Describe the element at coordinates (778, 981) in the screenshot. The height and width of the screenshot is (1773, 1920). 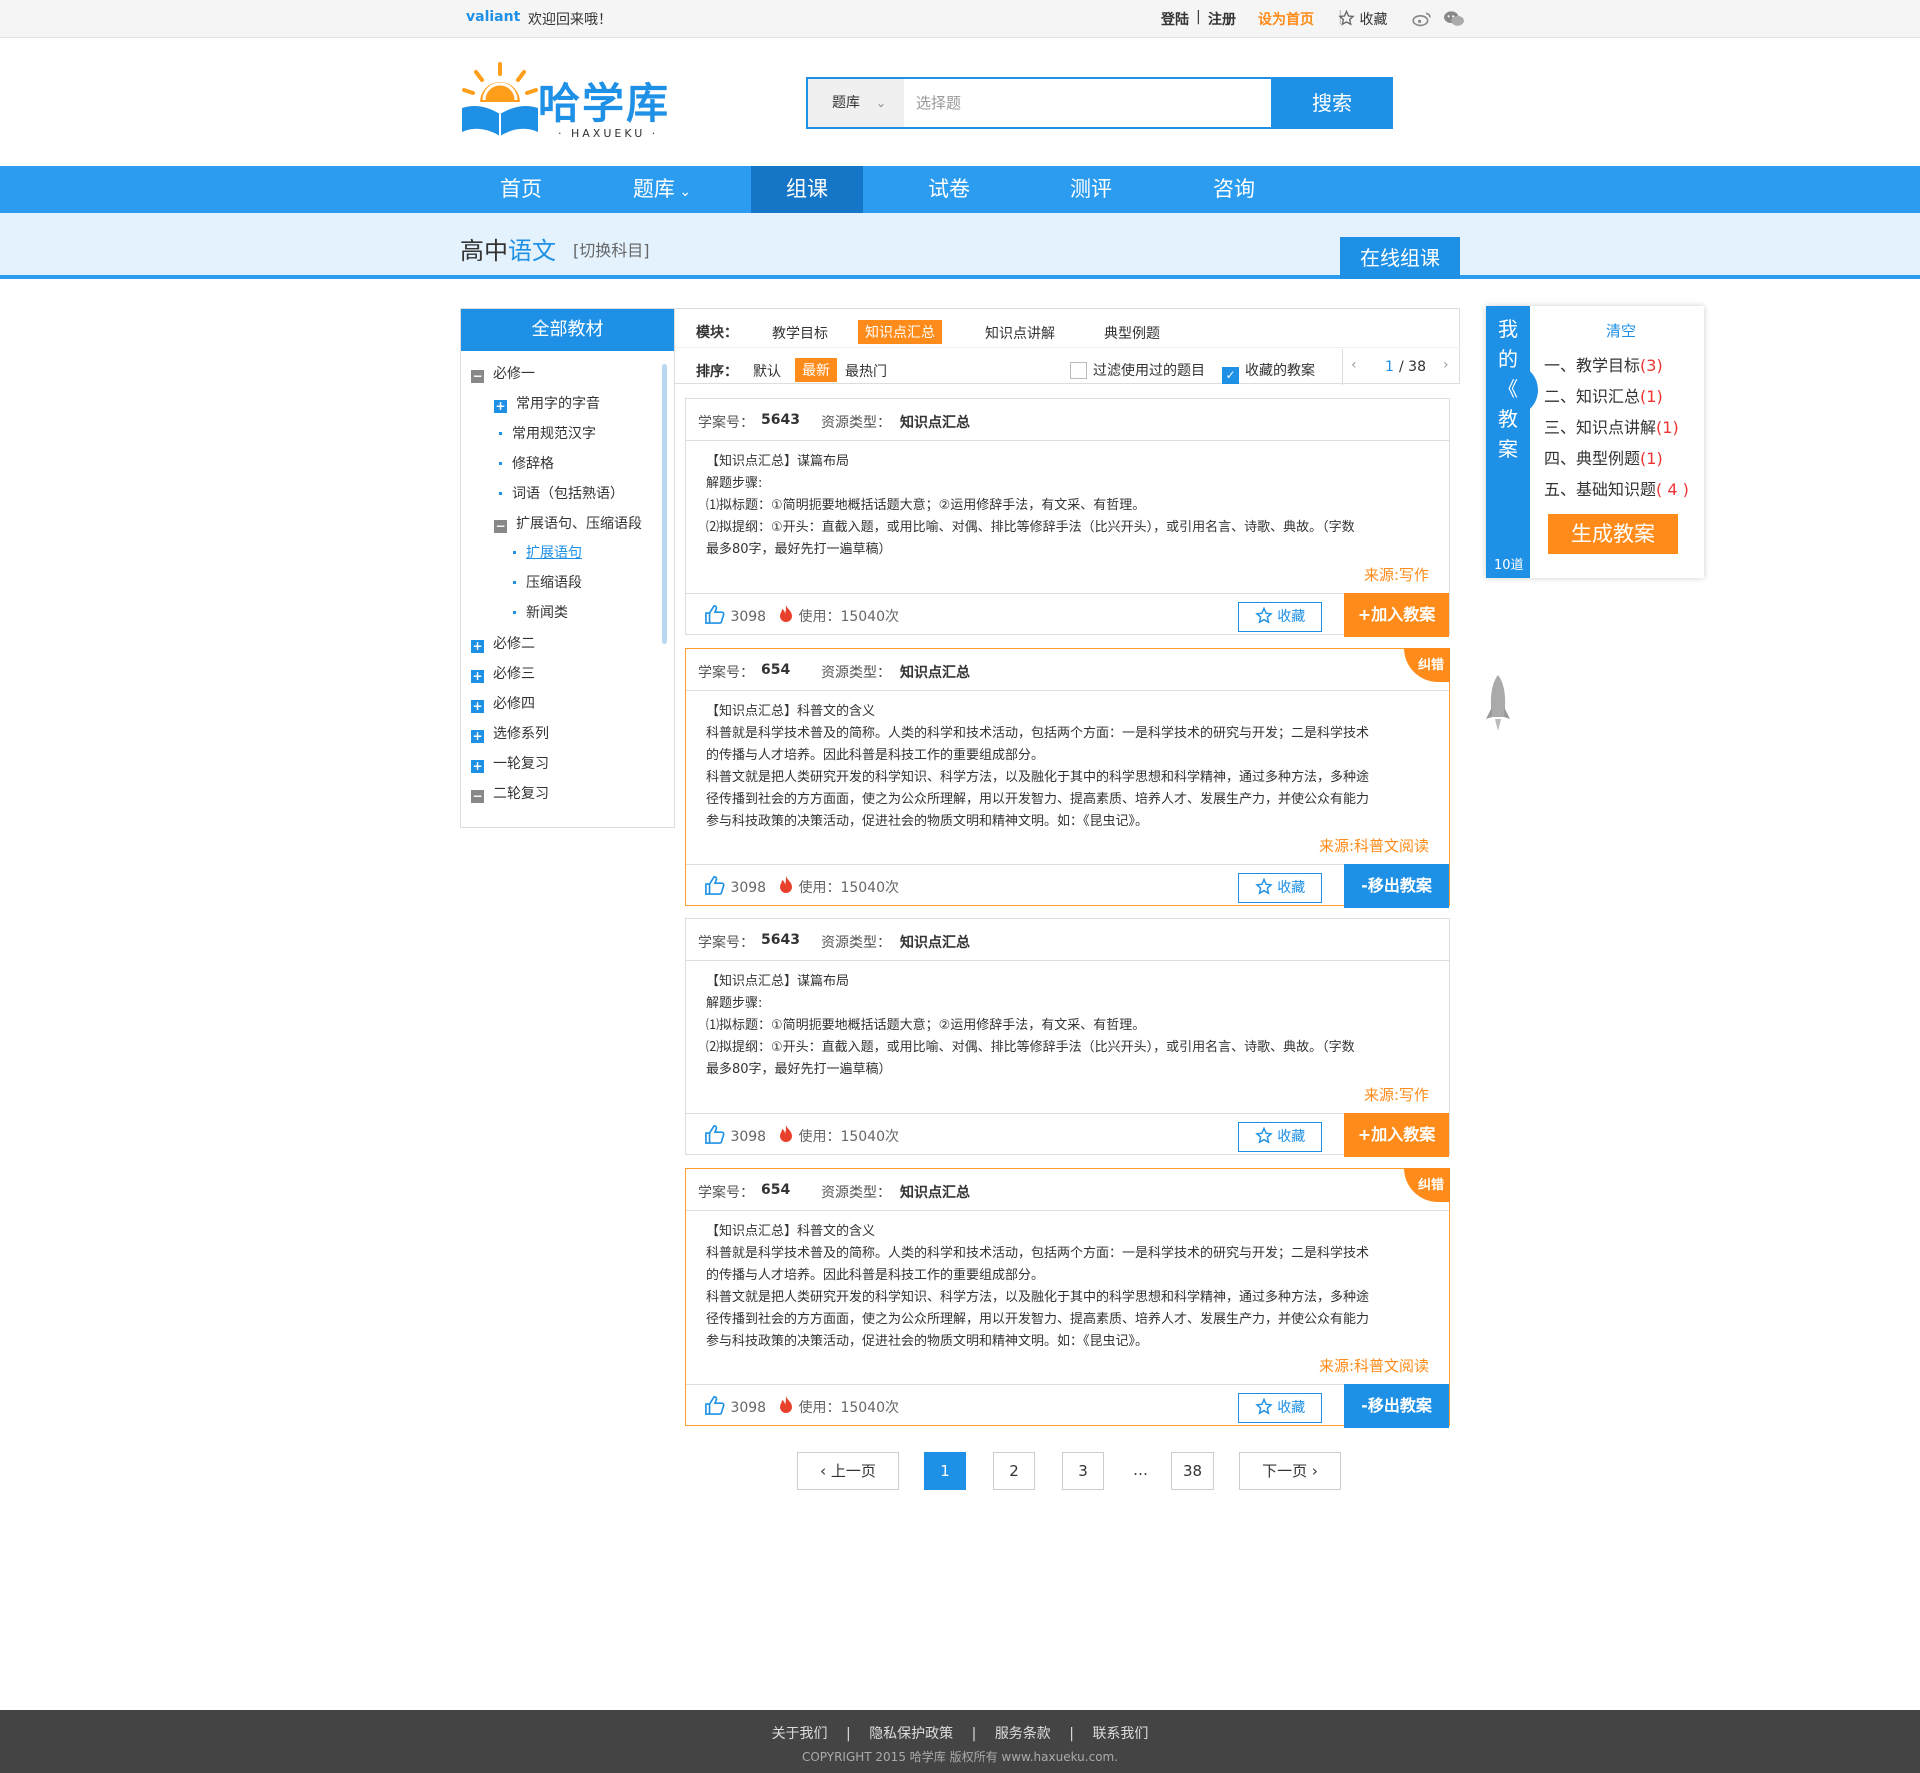
I see `card-body-line: 【知识点汇总】谋篇布局` at that location.